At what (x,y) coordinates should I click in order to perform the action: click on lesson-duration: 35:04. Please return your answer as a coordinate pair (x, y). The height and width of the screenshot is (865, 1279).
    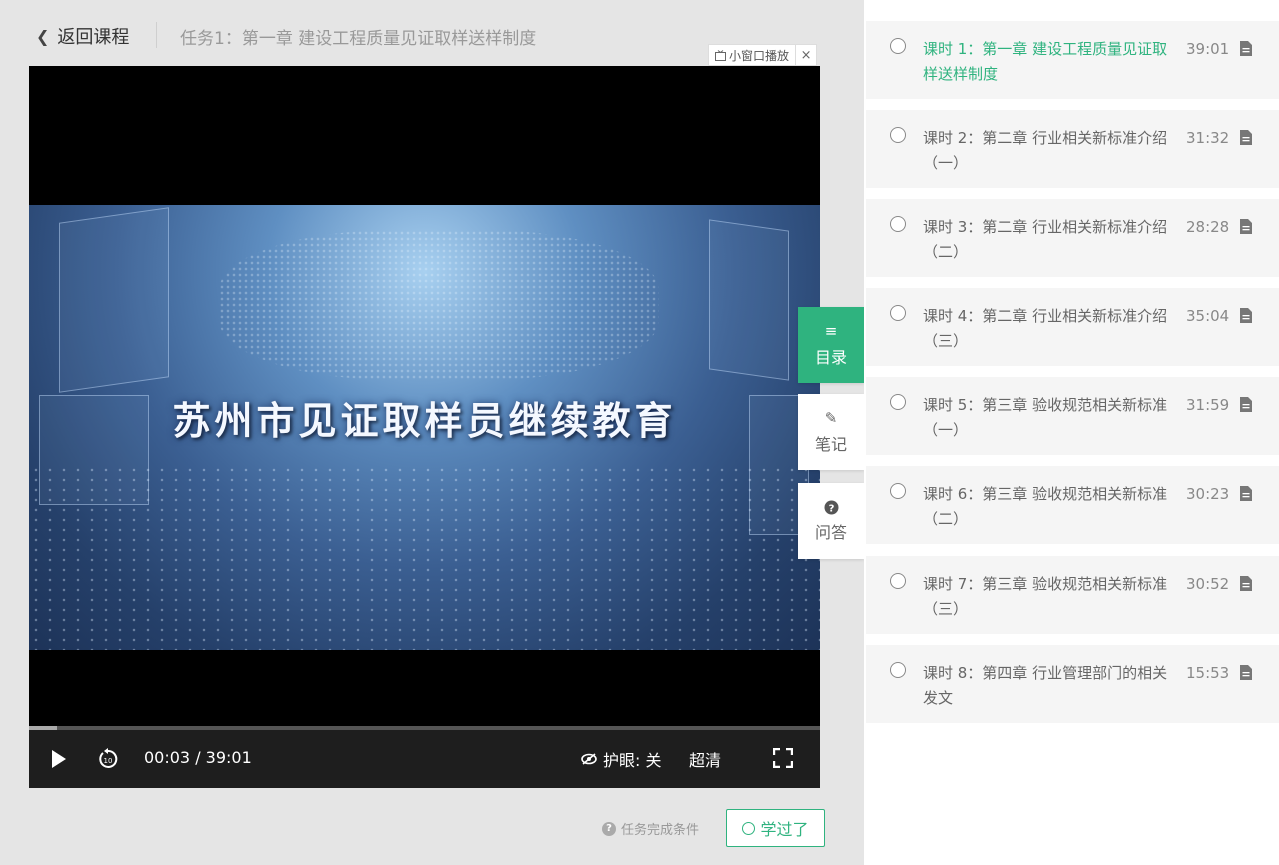
    Looking at the image, I should click on (1208, 316).